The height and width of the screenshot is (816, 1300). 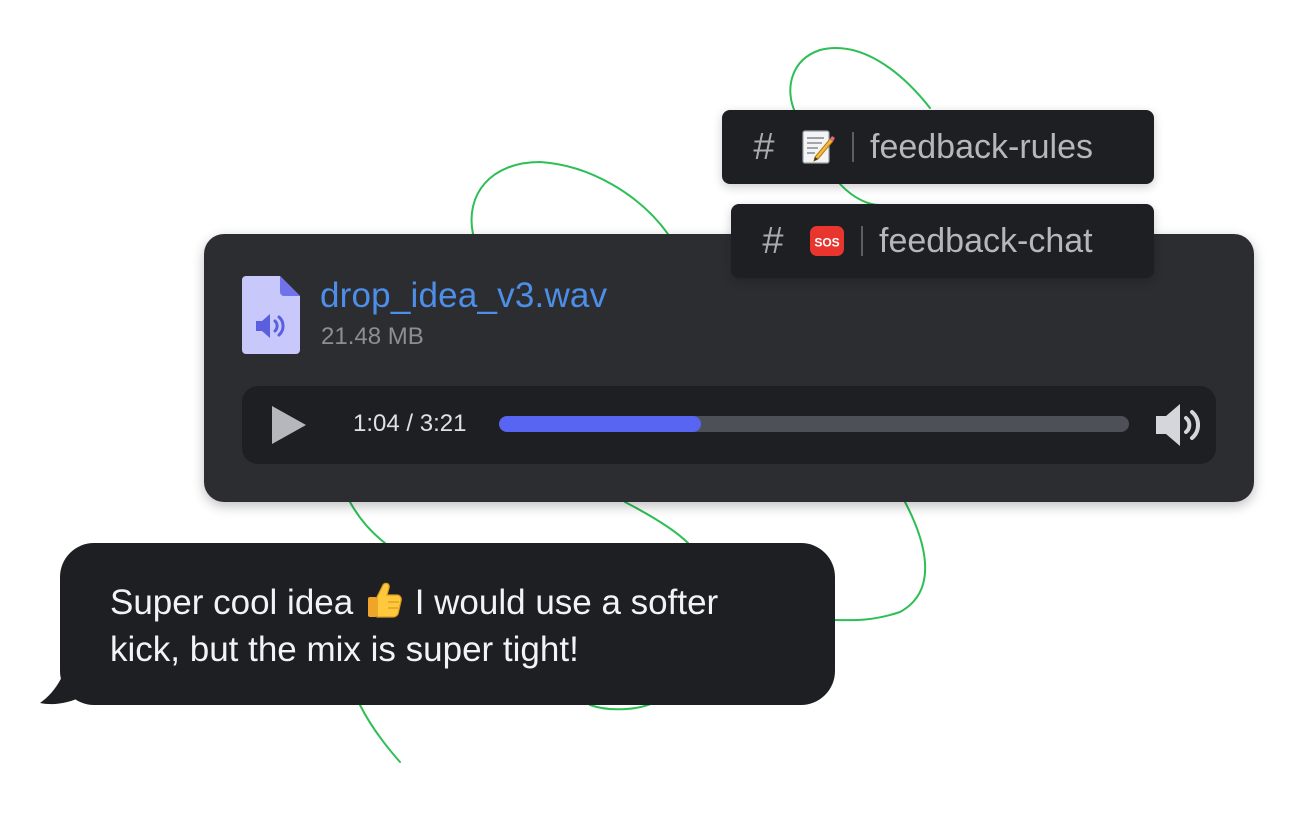 I want to click on play-icon, so click(x=288, y=425).